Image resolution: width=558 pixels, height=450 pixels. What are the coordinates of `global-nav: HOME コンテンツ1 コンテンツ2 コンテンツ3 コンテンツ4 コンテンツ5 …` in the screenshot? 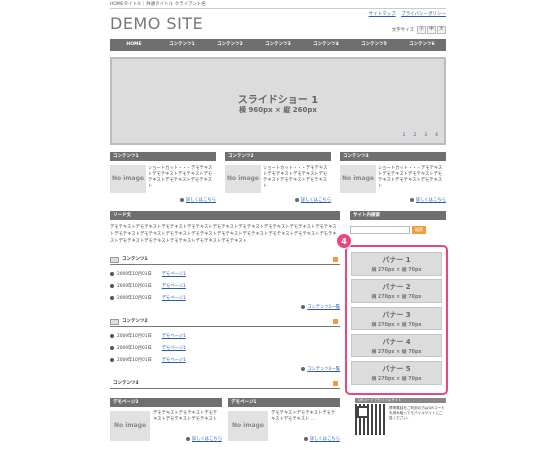 It's located at (278, 45).